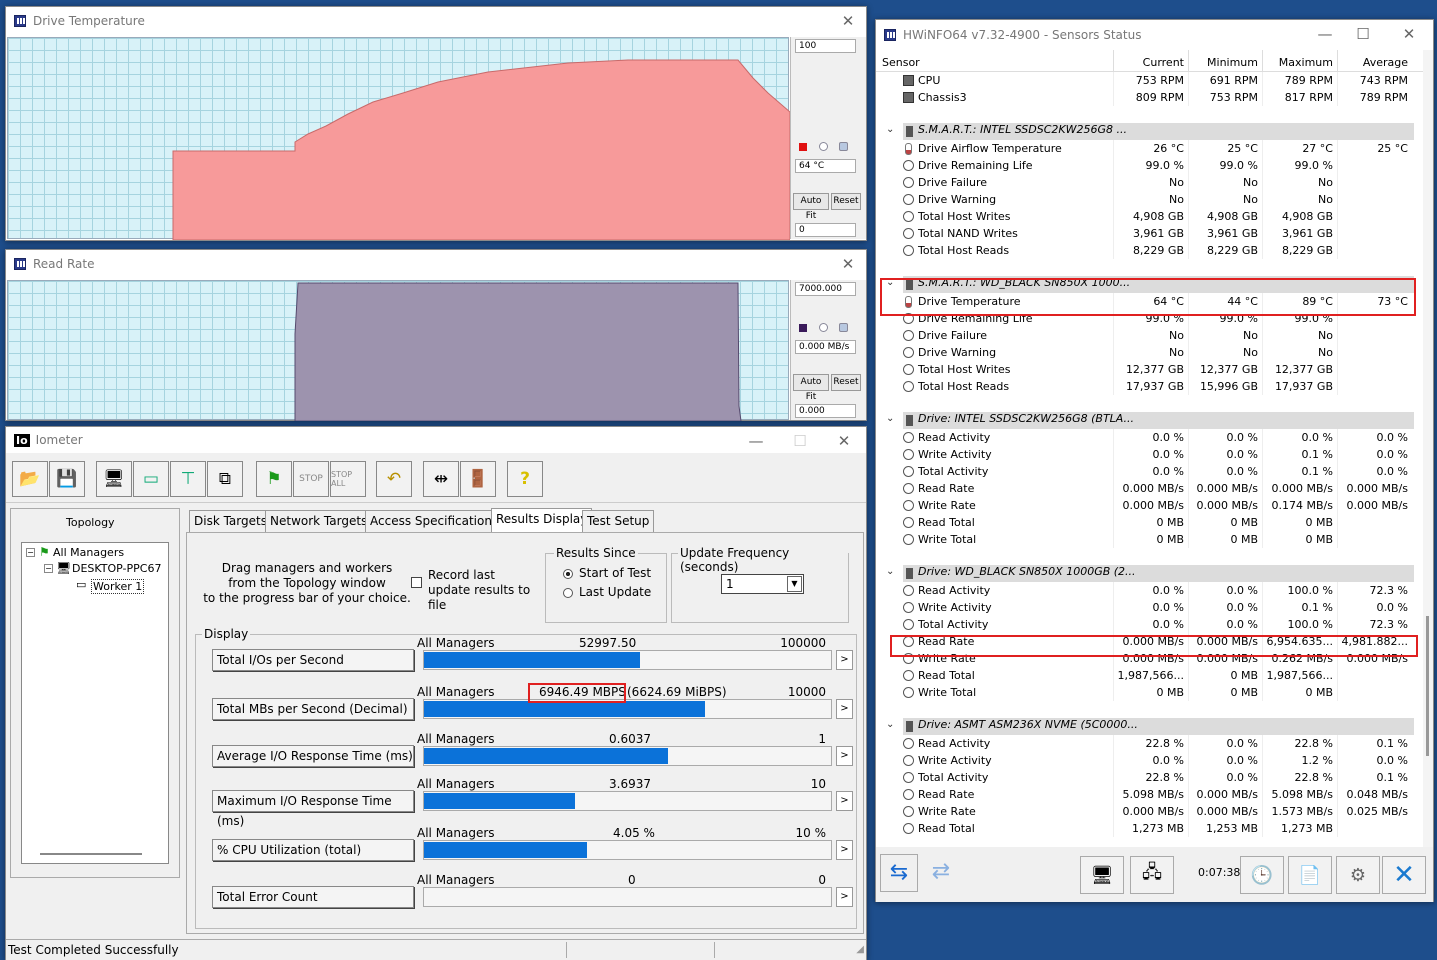 The width and height of the screenshot is (1437, 960). I want to click on duplicate-worker-icon: ⧉, so click(225, 479).